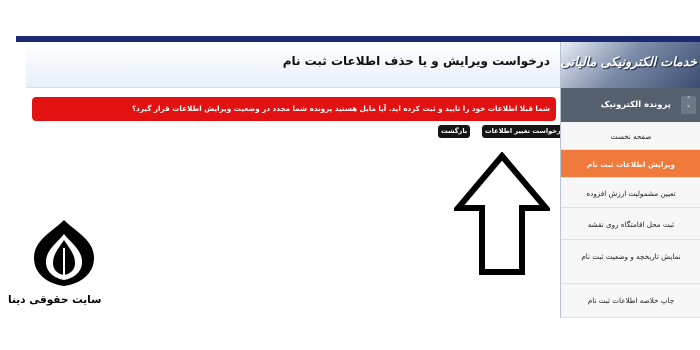  I want to click on up-arrow-pointer-icon, so click(502, 213).